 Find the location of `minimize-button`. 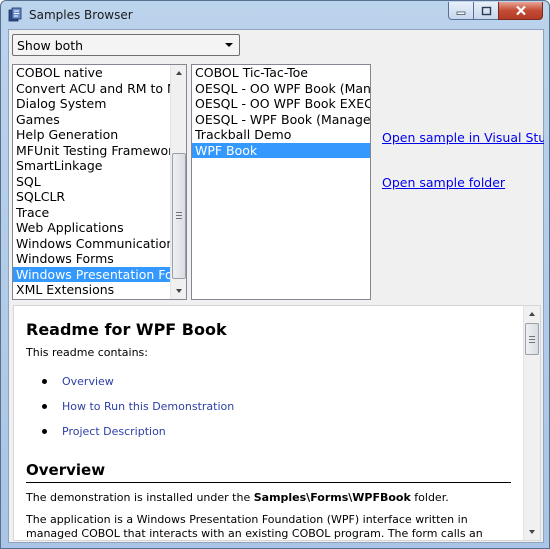

minimize-button is located at coordinates (461, 11).